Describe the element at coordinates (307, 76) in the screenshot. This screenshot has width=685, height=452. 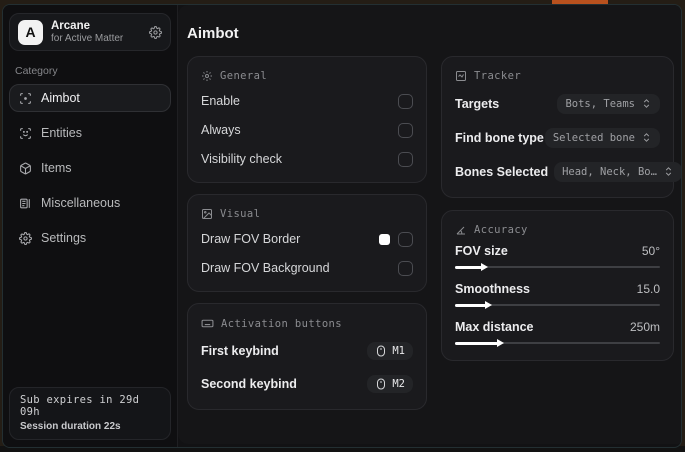
I see `card-general-header: General` at that location.